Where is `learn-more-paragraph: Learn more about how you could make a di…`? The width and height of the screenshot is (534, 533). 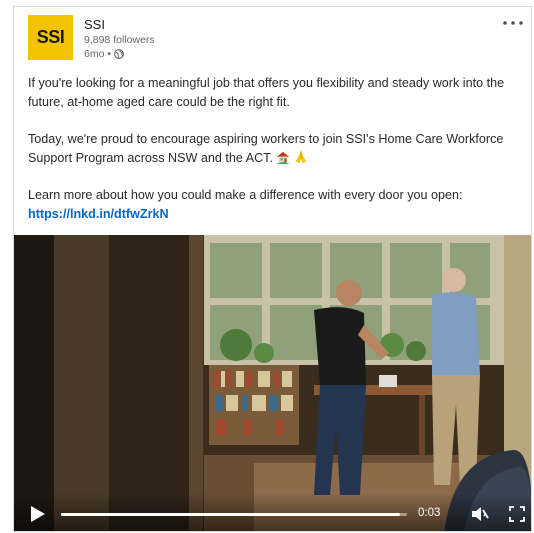 learn-more-paragraph: Learn more about how you could make a di… is located at coordinates (275, 205).